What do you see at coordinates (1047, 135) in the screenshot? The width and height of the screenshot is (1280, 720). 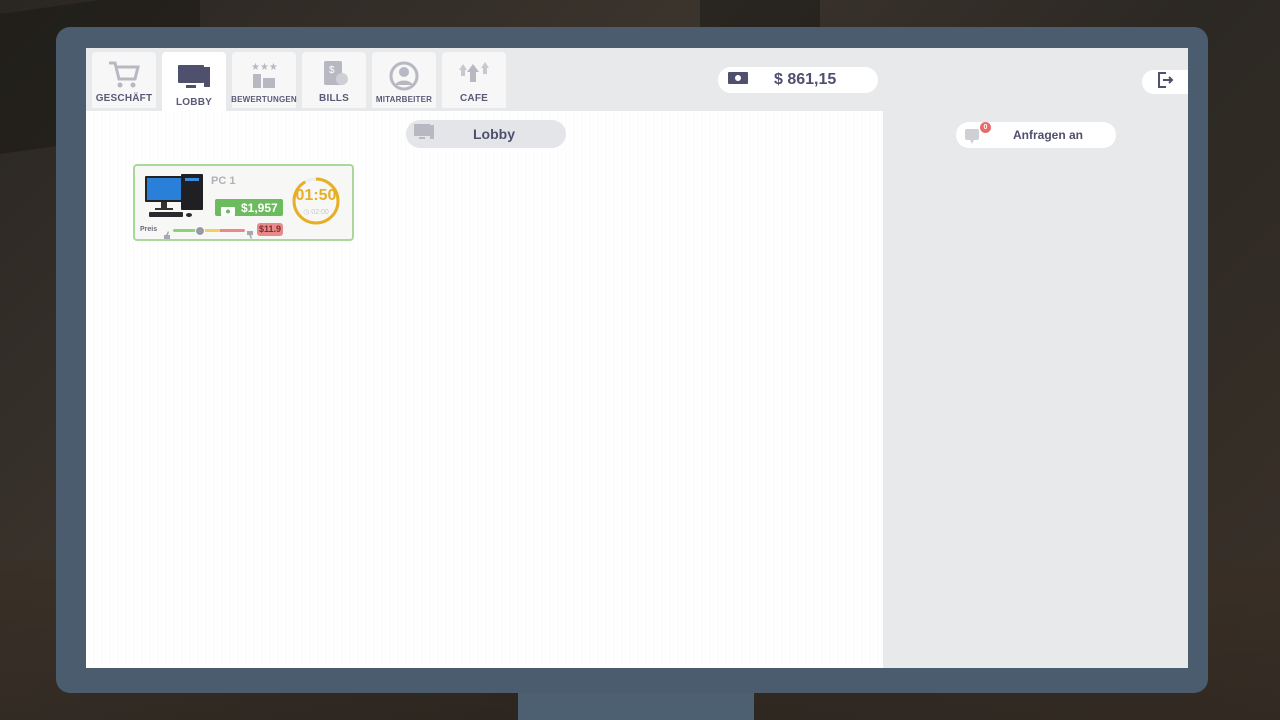 I see `requests-label: Anfragen an` at bounding box center [1047, 135].